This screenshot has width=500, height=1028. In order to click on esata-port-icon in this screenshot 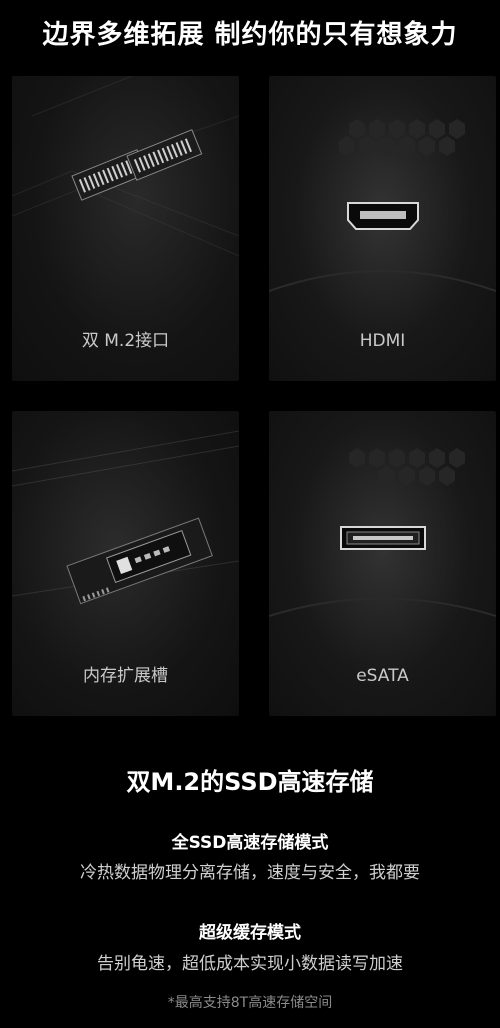, I will do `click(383, 538)`.